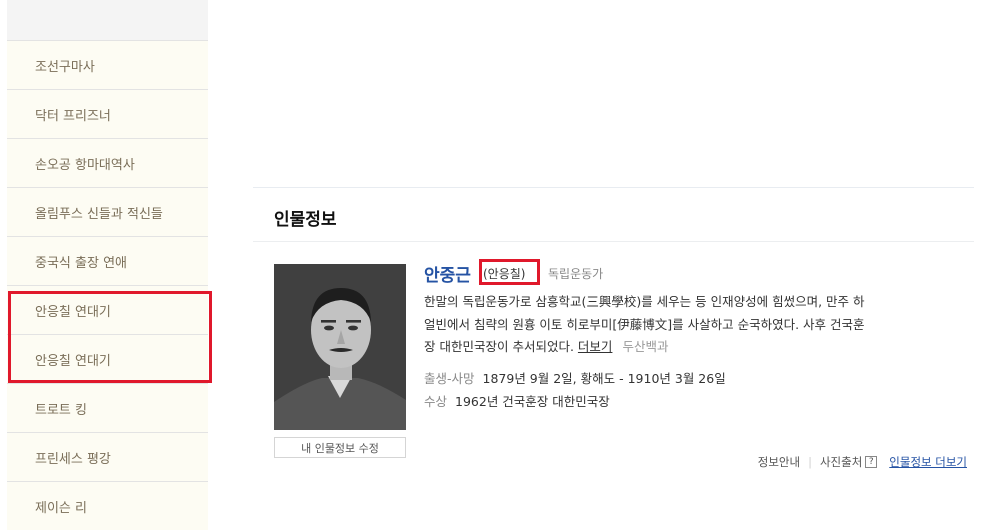 This screenshot has width=1005, height=530. What do you see at coordinates (61, 410) in the screenshot?
I see `sidebar-item-label: 트로트 킹` at bounding box center [61, 410].